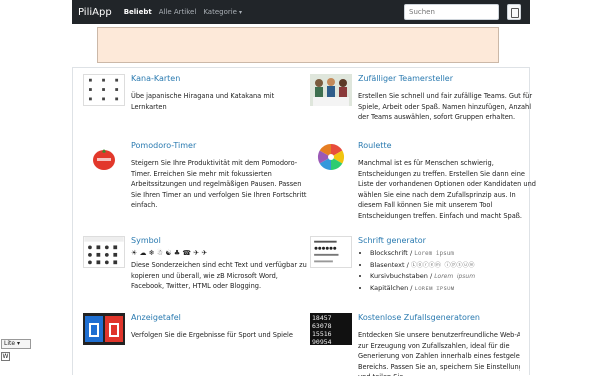  I want to click on chevron-down-icon: ▾, so click(18, 343).